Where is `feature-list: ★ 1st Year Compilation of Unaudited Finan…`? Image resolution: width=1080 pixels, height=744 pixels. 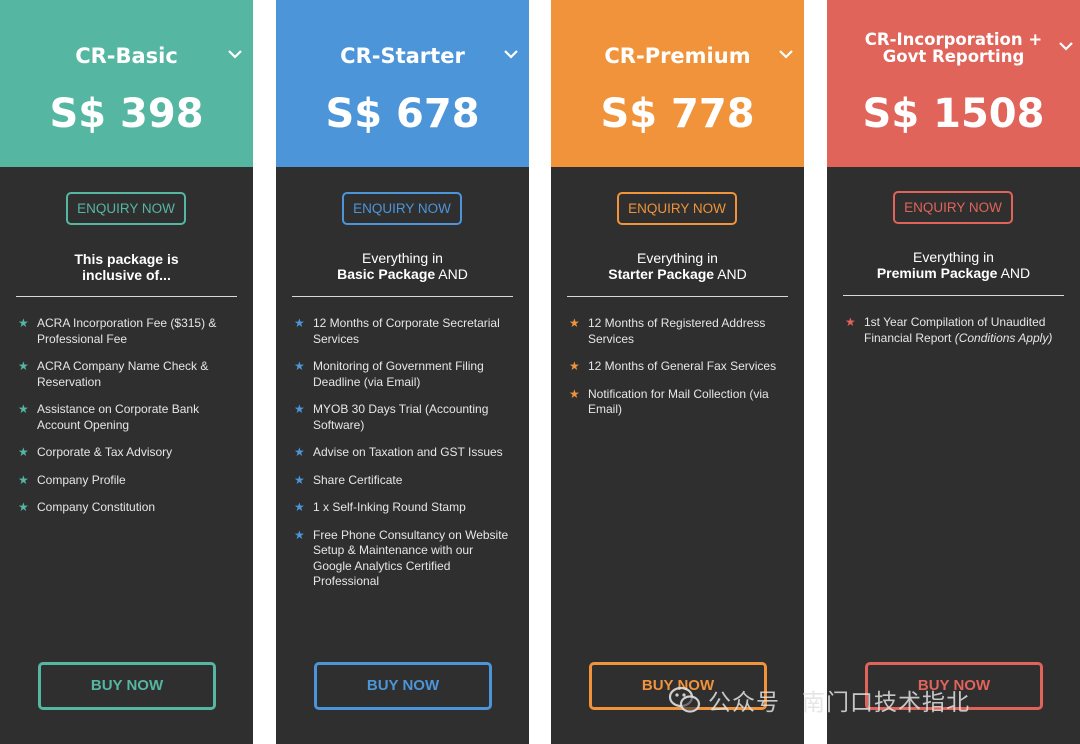 feature-list: ★ 1st Year Compilation of Unaudited Finan… is located at coordinates (955, 336).